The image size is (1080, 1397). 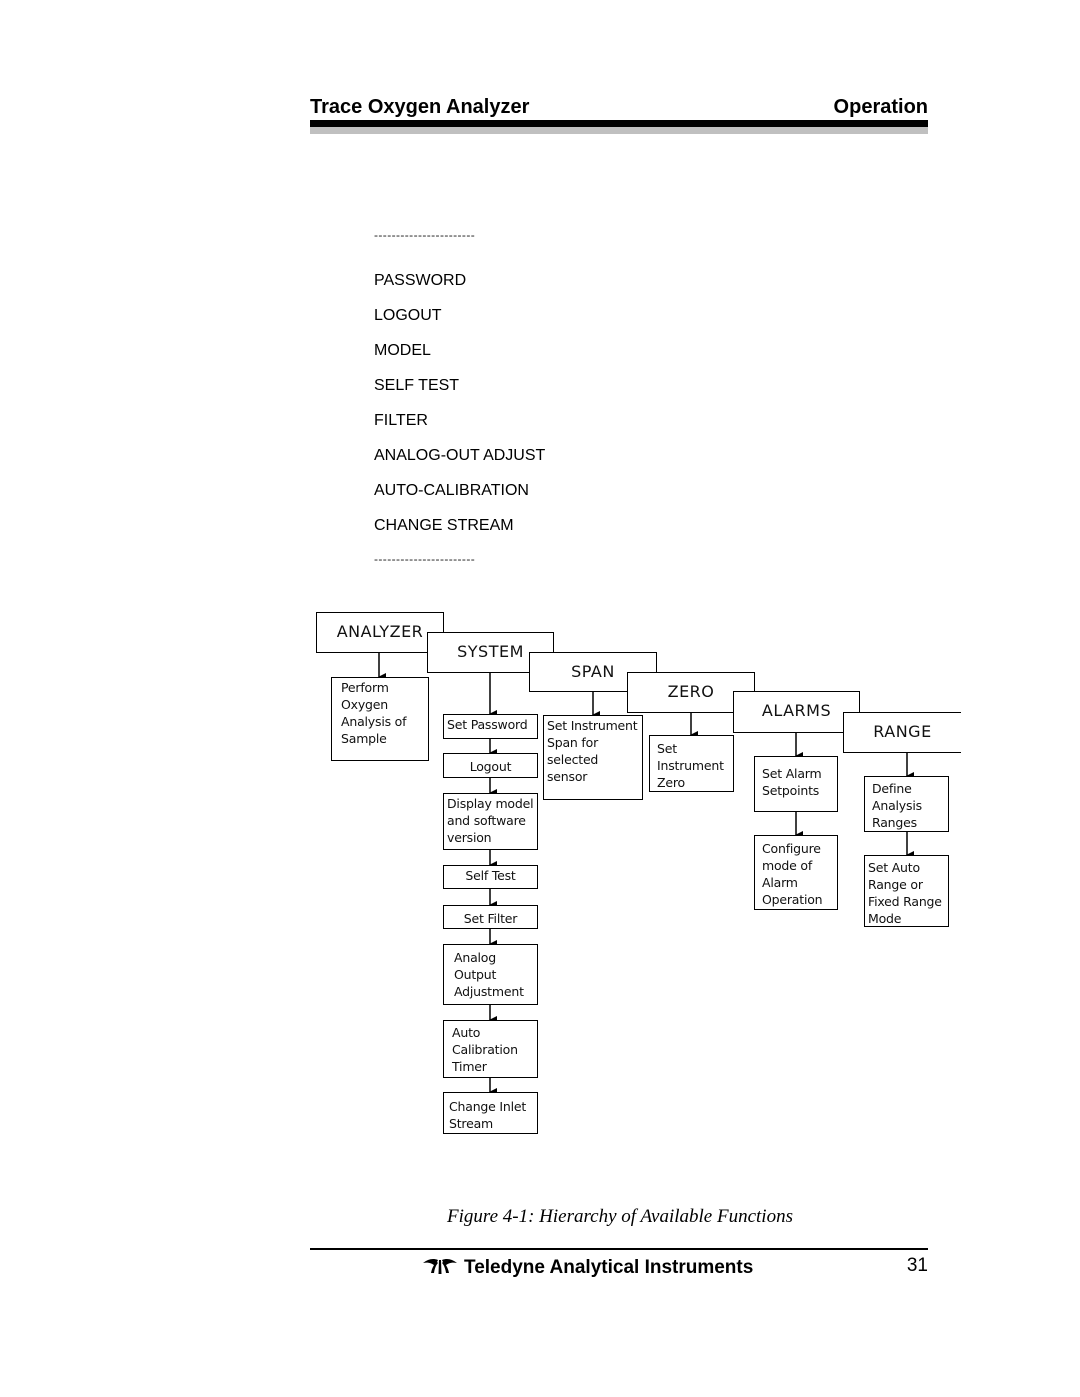 What do you see at coordinates (440, 1268) in the screenshot?
I see `teledyne-logo-icon` at bounding box center [440, 1268].